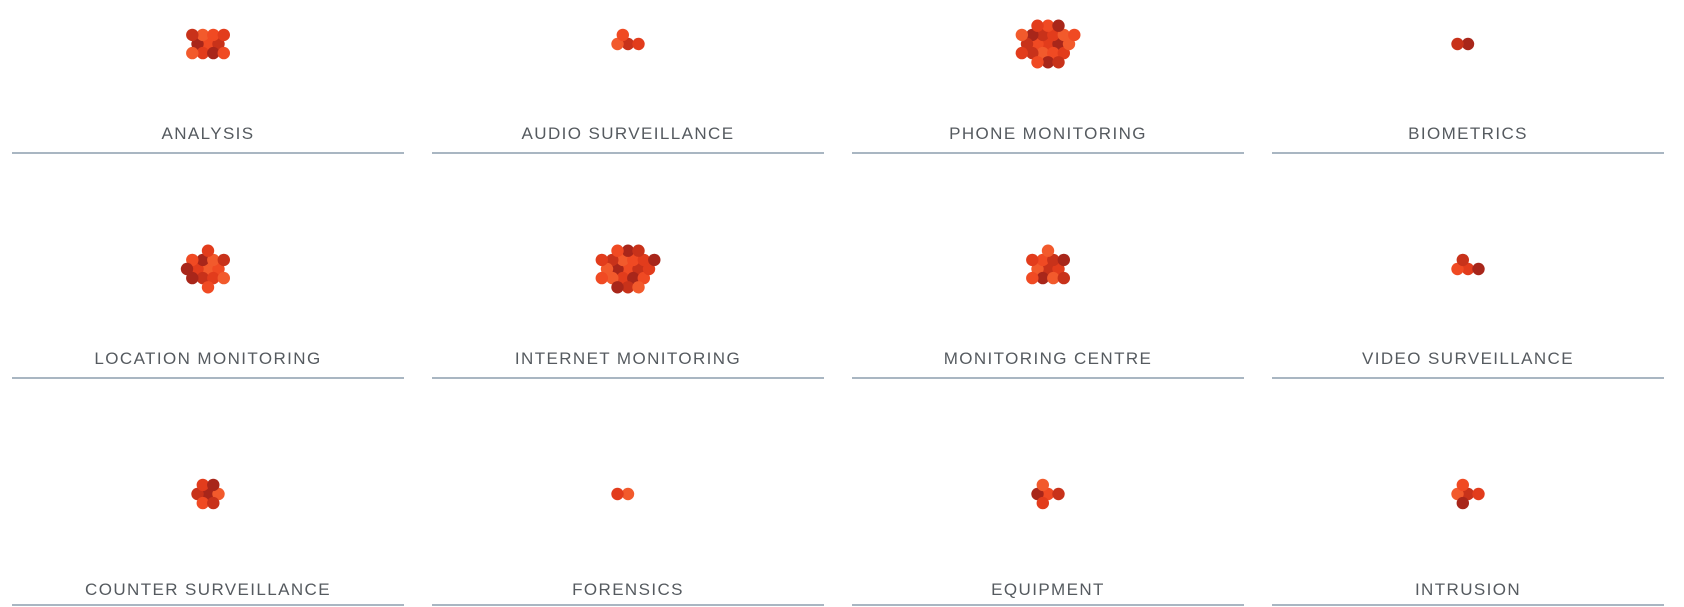 The height and width of the screenshot is (607, 1684). What do you see at coordinates (210, 528) in the screenshot?
I see `category-tile-counter-surveillance: COUNTER SURVEILLANCE` at bounding box center [210, 528].